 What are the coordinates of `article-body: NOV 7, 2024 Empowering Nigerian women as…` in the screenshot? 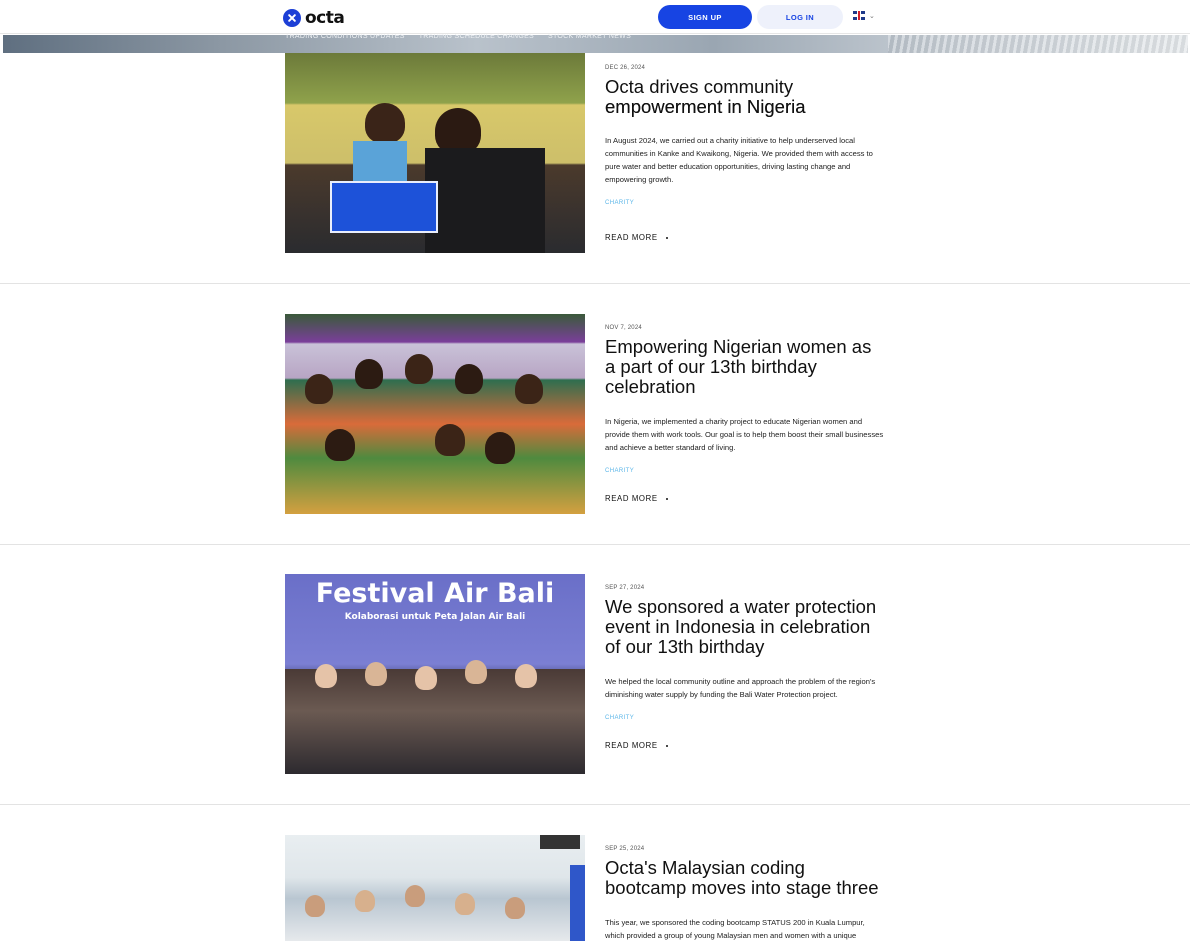 It's located at (745, 414).